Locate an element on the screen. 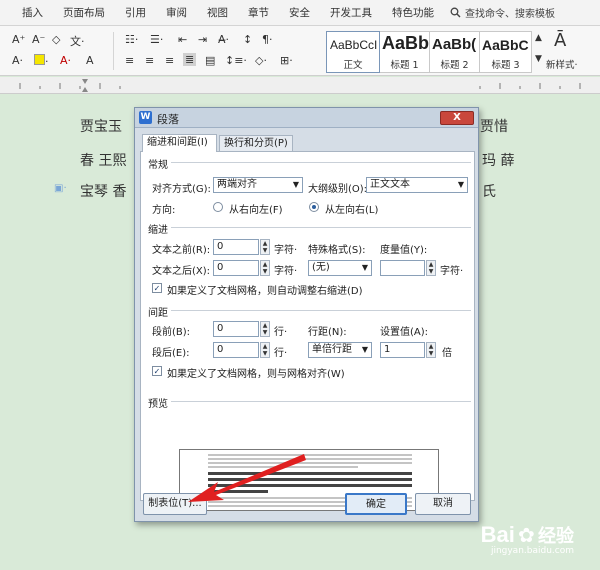 The image size is (600, 570). chinese-layout-icon: A̶· is located at coordinates (223, 39).